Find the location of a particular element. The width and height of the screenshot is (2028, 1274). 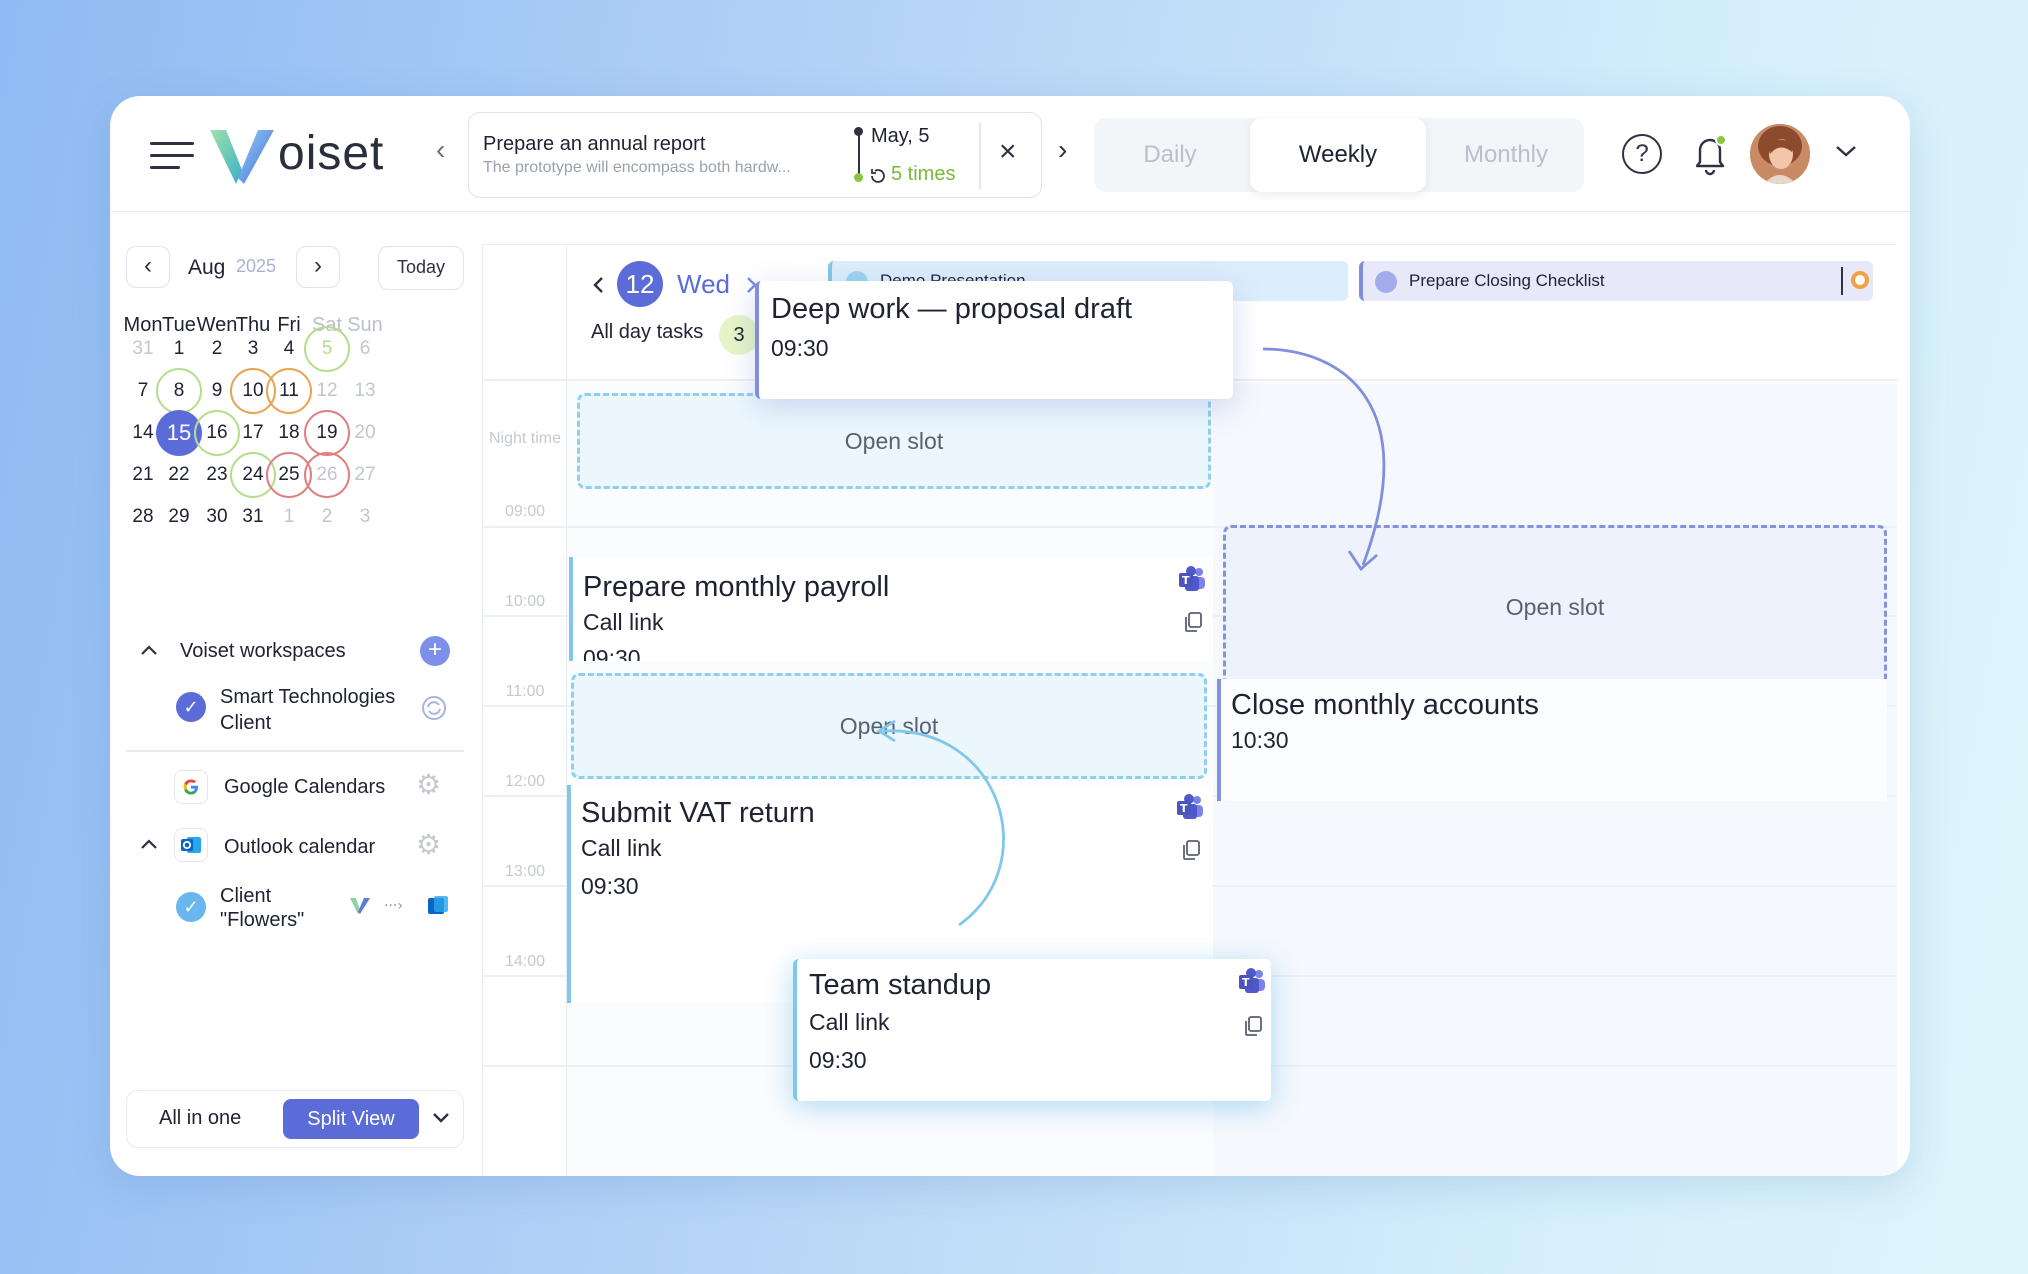

user-avatar is located at coordinates (1780, 154).